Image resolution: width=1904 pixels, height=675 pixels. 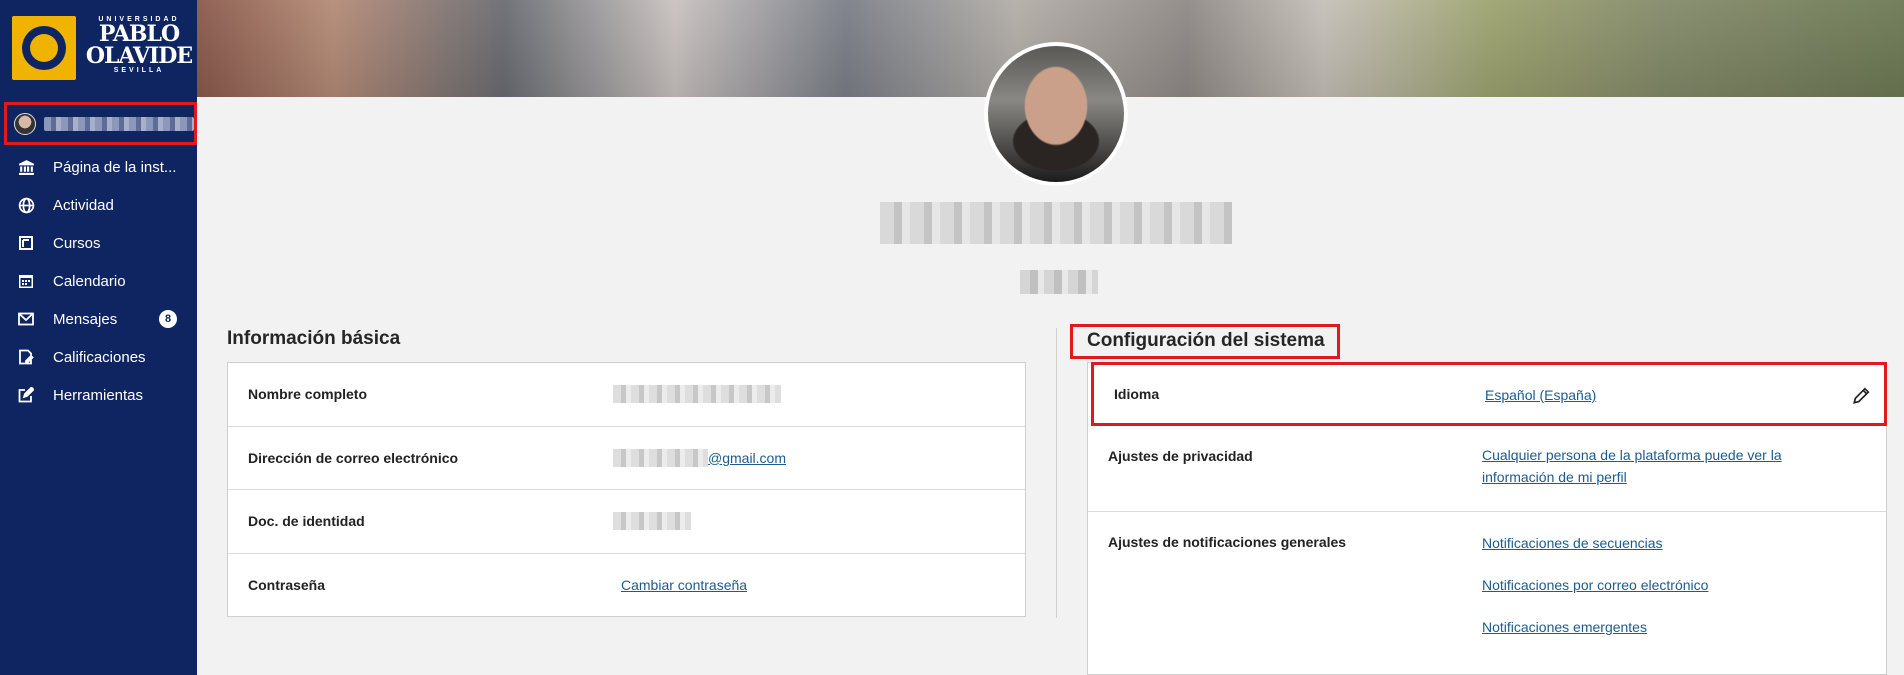 What do you see at coordinates (168, 319) in the screenshot?
I see `messages-count-badge: 8` at bounding box center [168, 319].